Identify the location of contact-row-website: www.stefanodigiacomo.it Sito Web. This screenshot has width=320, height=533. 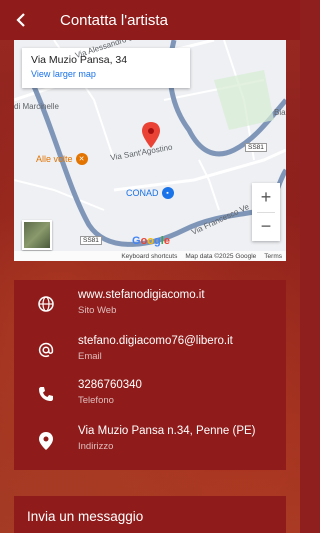
(150, 306).